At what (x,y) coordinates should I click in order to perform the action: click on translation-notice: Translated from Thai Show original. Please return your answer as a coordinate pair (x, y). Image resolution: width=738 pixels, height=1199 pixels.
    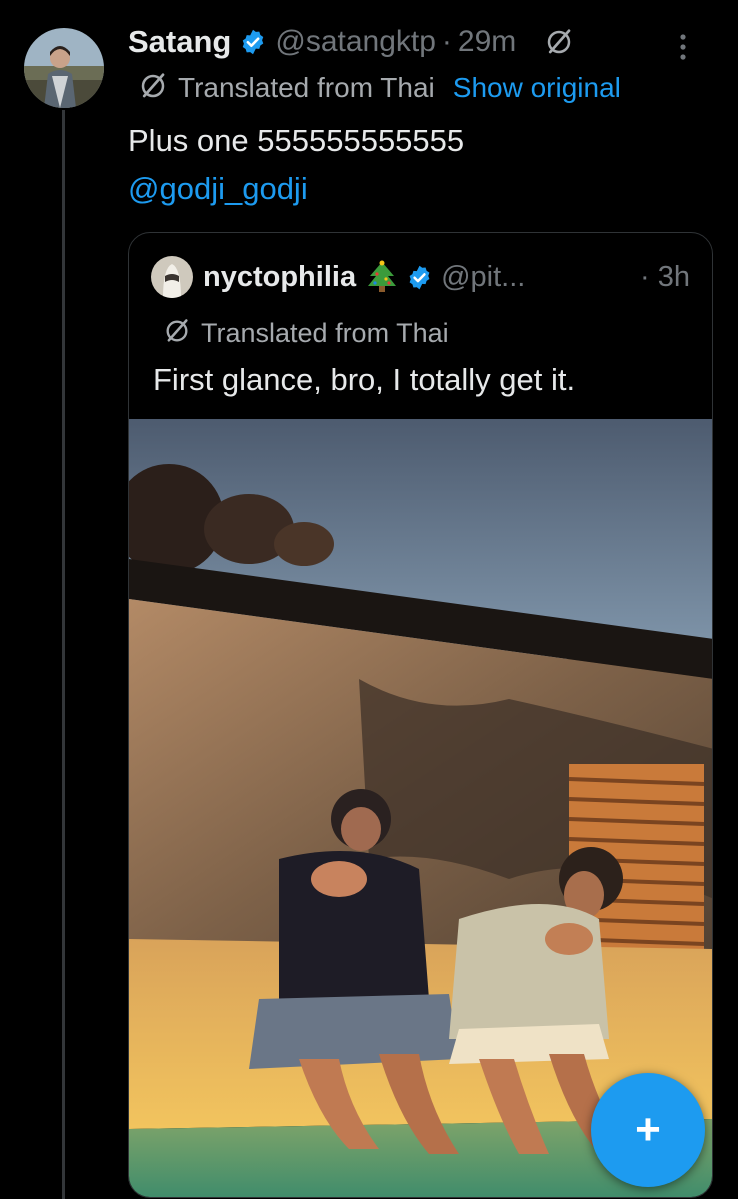
    Looking at the image, I should click on (379, 88).